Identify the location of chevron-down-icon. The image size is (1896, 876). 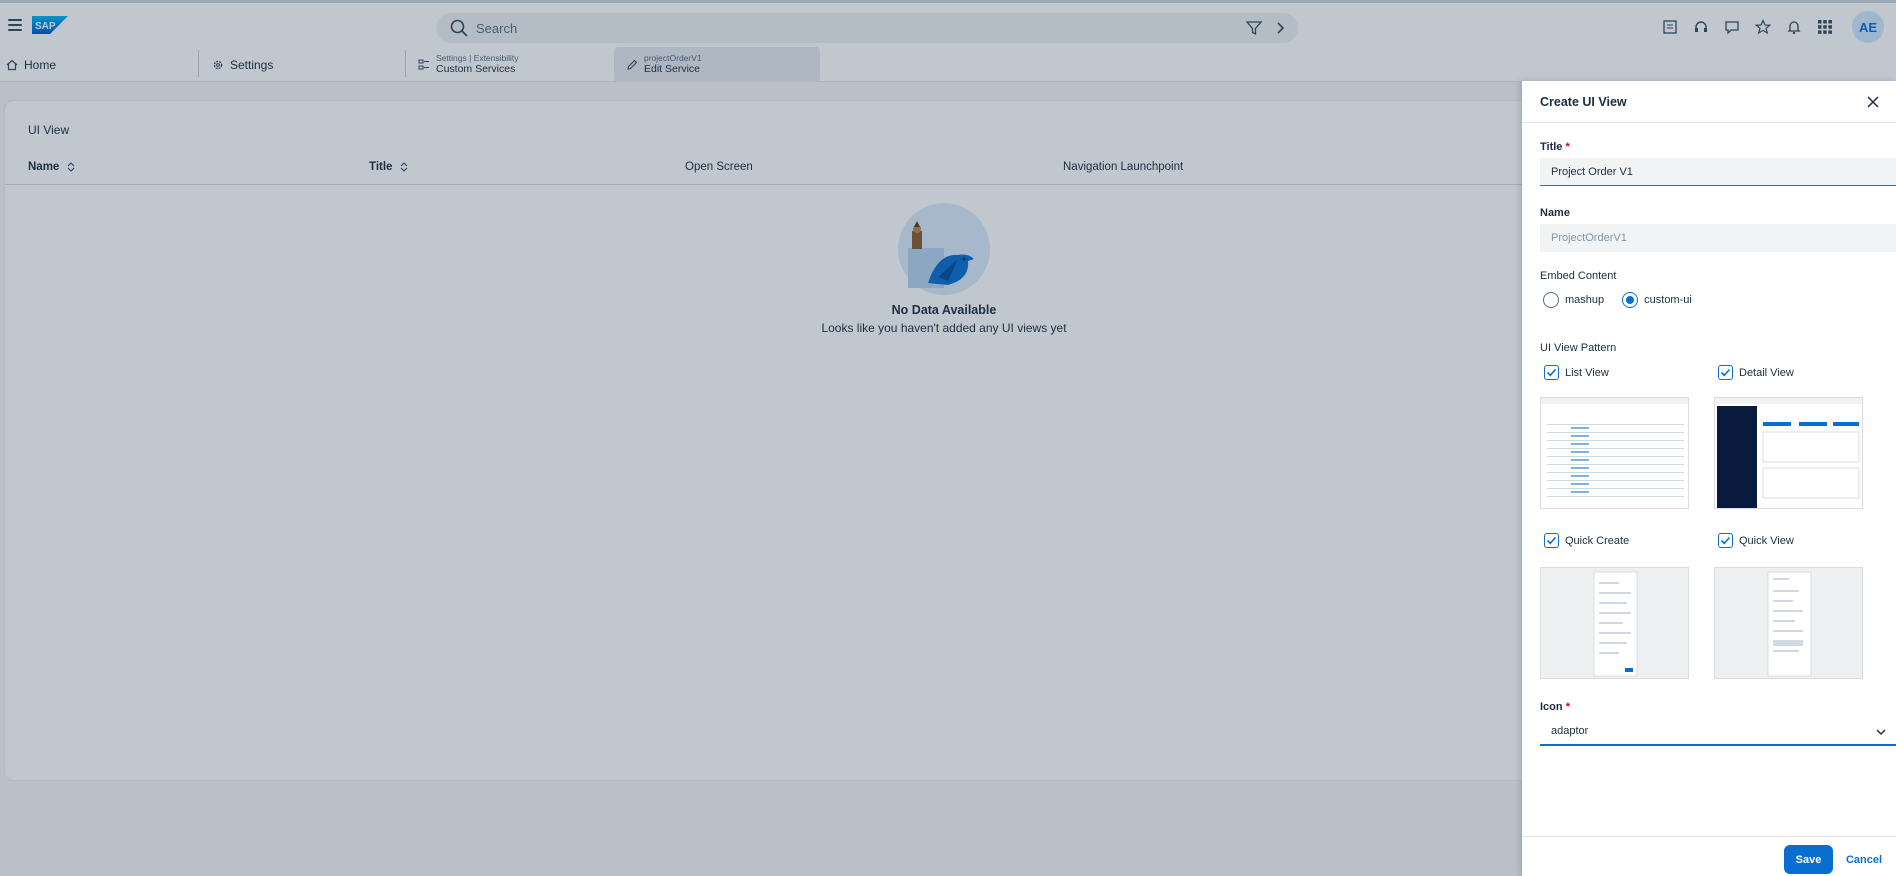
(1881, 732).